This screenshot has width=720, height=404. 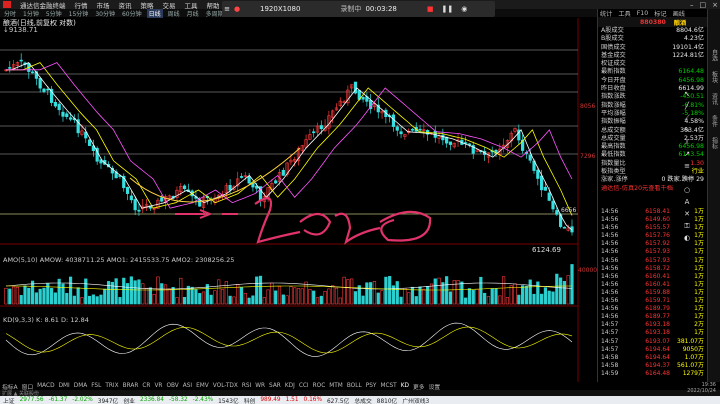 What do you see at coordinates (430, 9) in the screenshot?
I see `stop-record-icon: ■` at bounding box center [430, 9].